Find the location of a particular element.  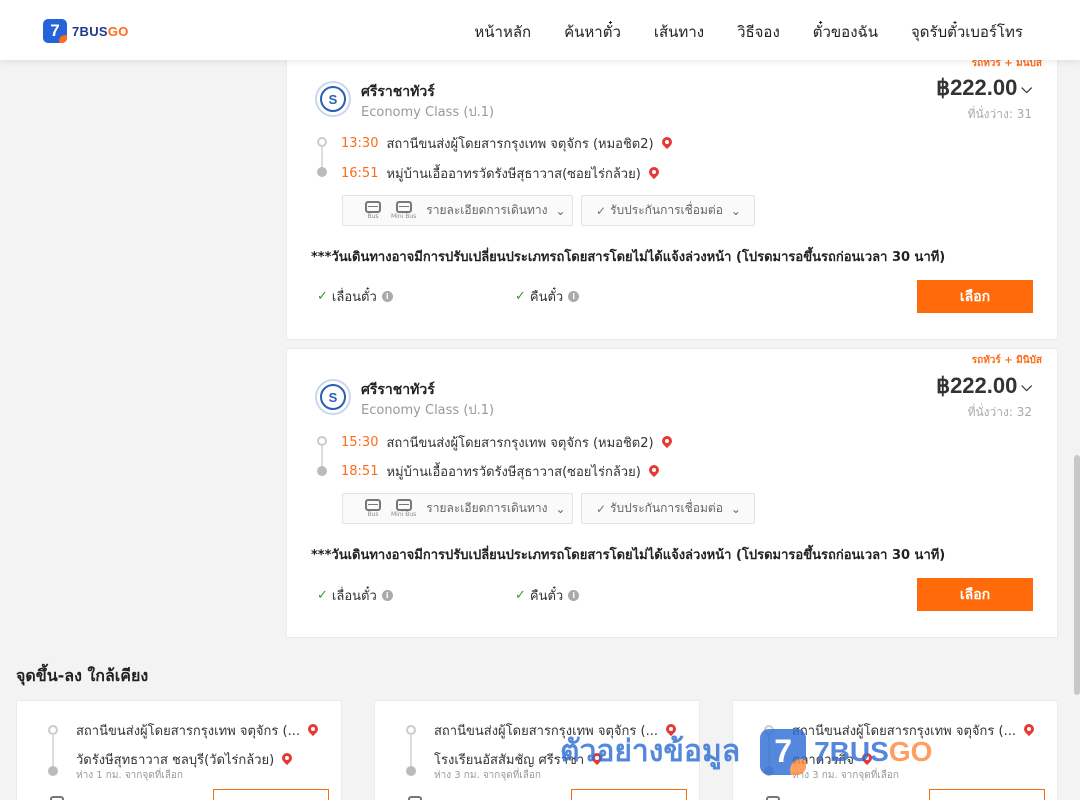

nav-home: หน้าหลัก is located at coordinates (502, 32).